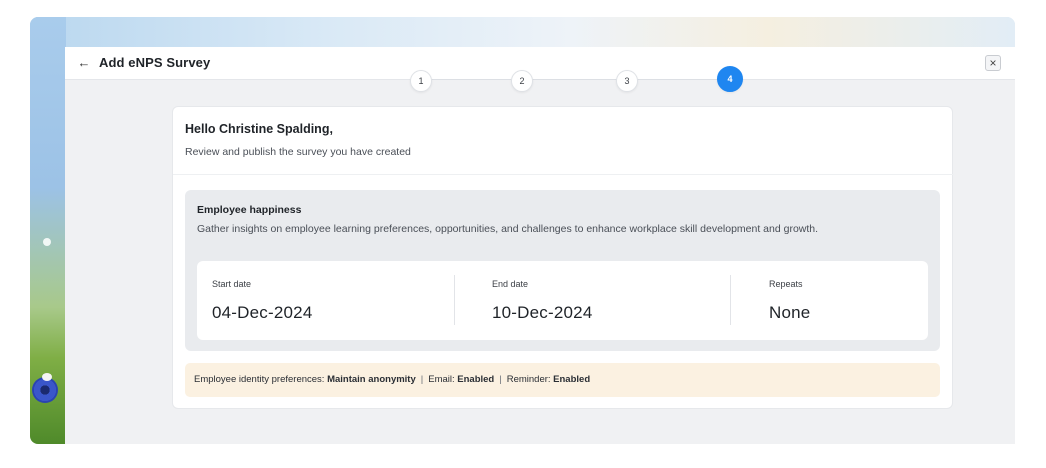  I want to click on end-date-value: 10-Dec-2024, so click(542, 312).